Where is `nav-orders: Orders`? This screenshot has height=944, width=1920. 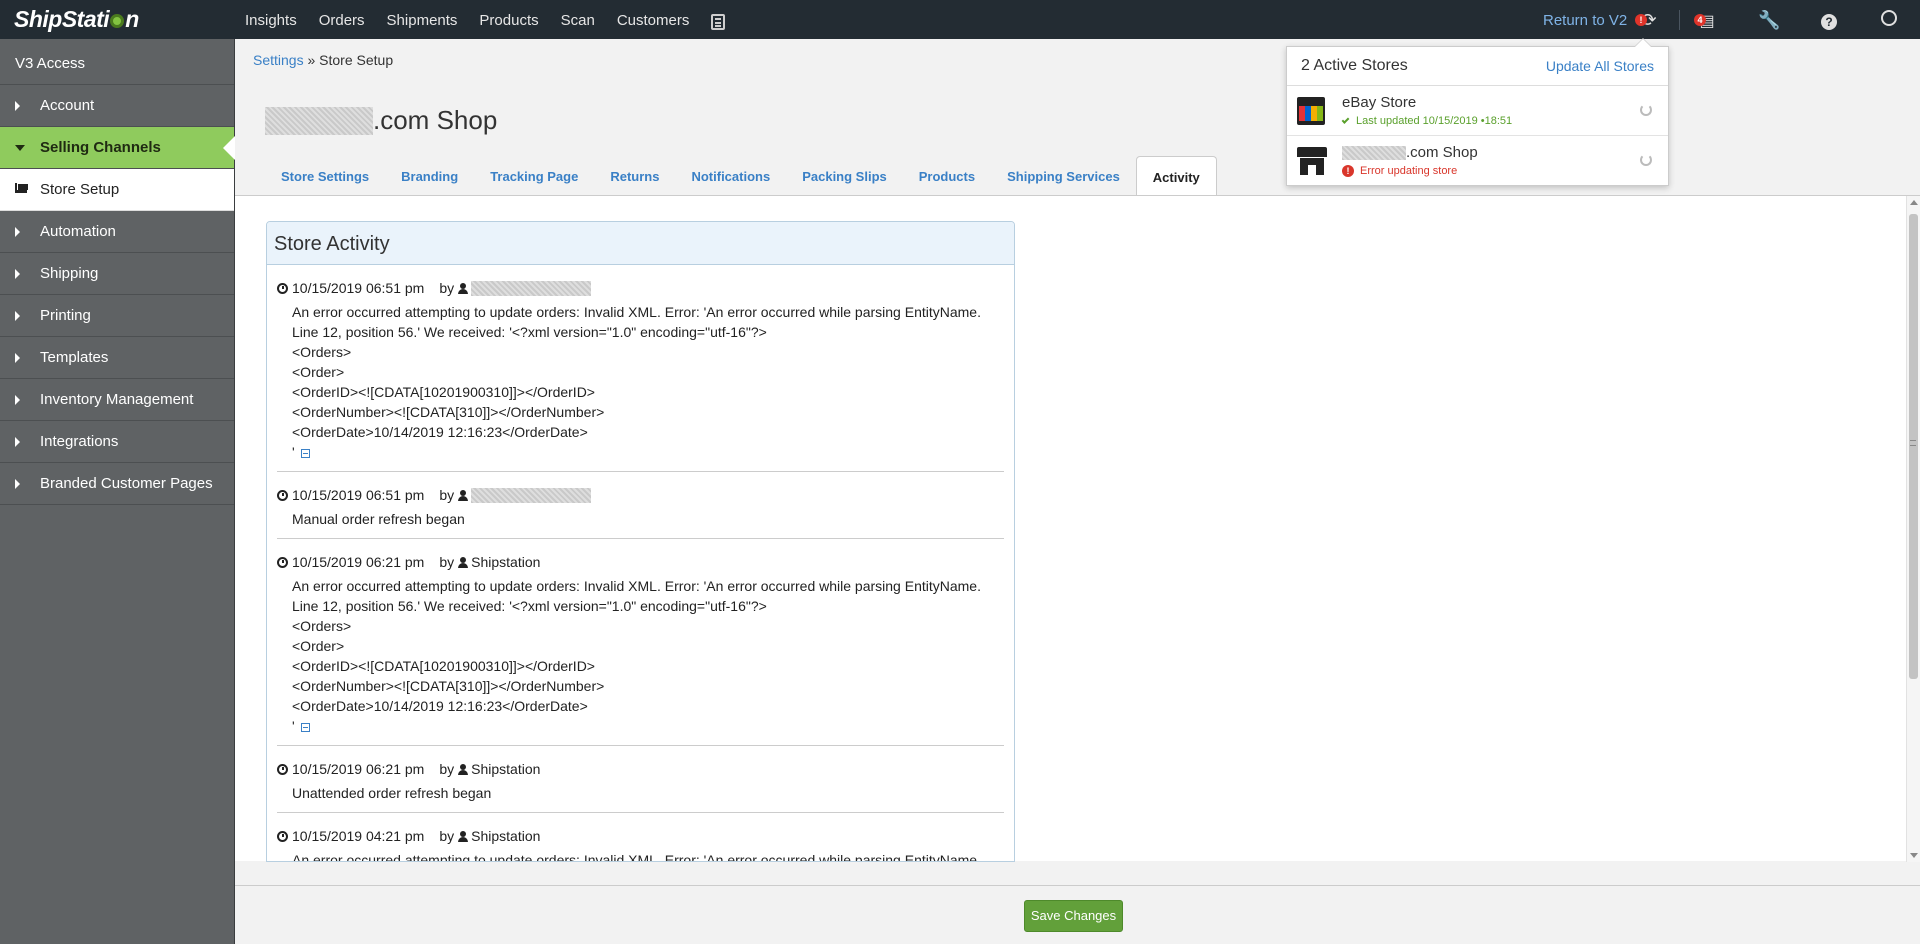 nav-orders: Orders is located at coordinates (342, 21).